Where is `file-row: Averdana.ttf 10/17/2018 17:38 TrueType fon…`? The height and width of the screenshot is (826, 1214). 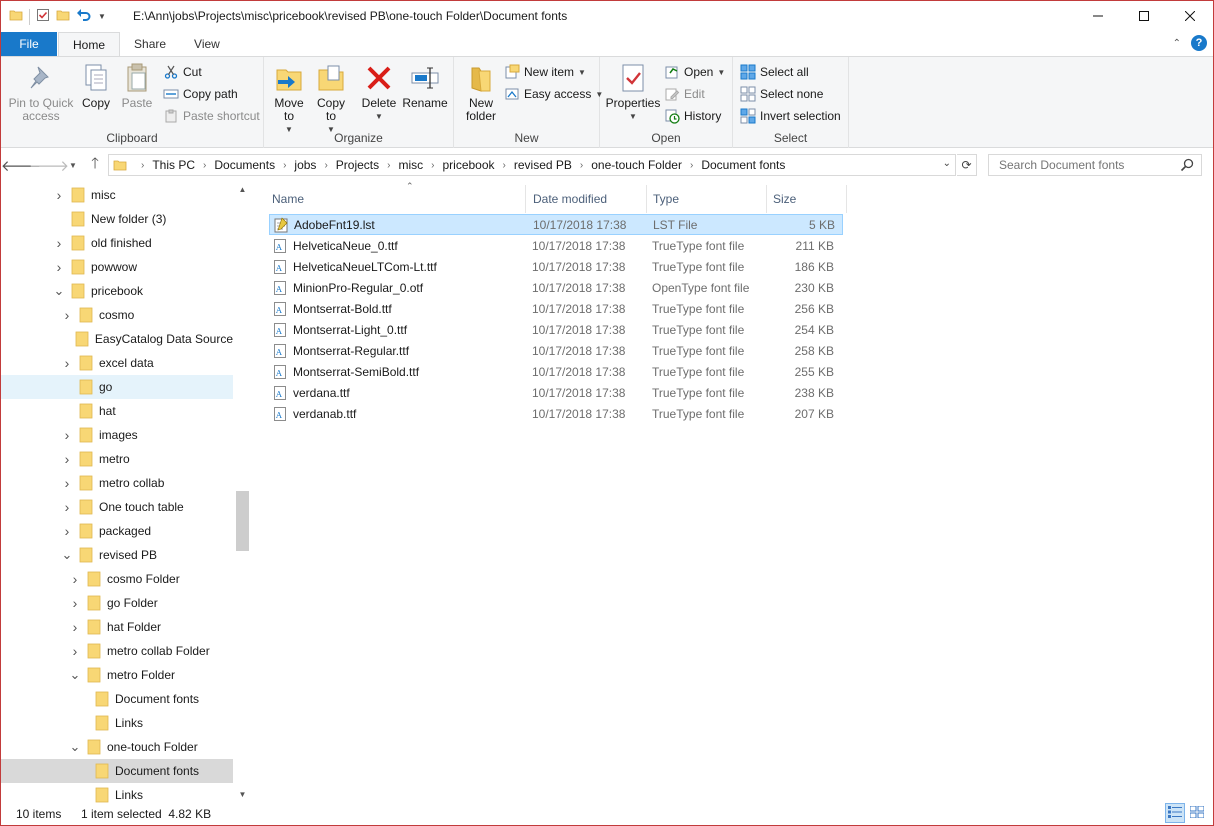
file-row: Averdana.ttf 10/17/2018 17:38 TrueType fon… is located at coordinates (556, 392).